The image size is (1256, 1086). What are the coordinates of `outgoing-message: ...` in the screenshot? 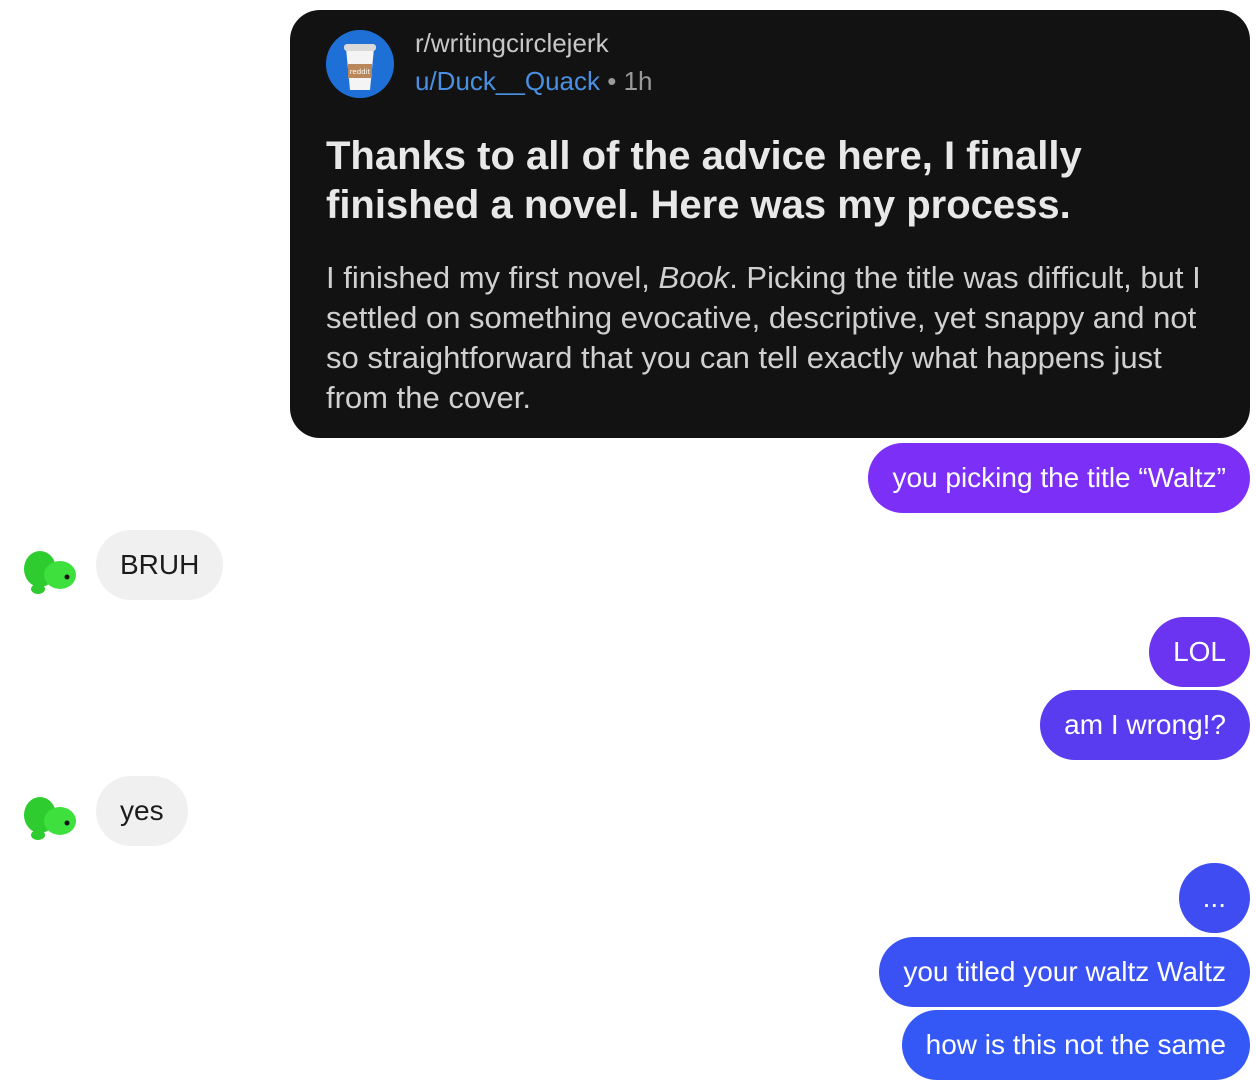 It's located at (1214, 898).